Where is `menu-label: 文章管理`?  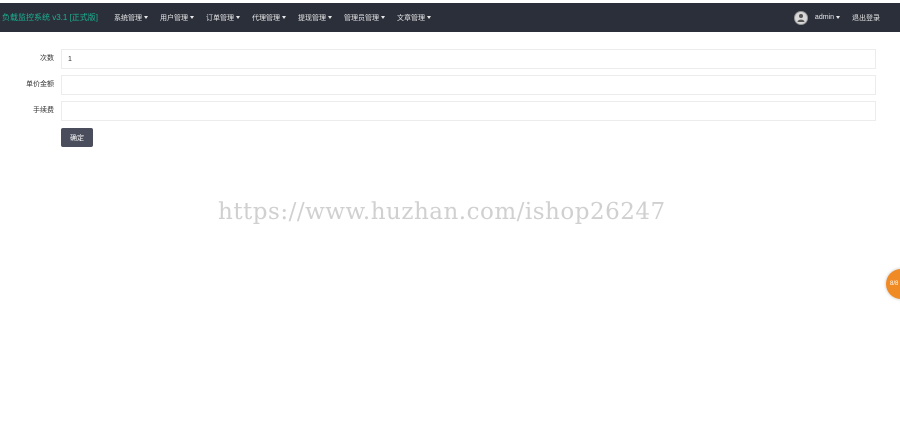
menu-label: 文章管理 is located at coordinates (411, 18).